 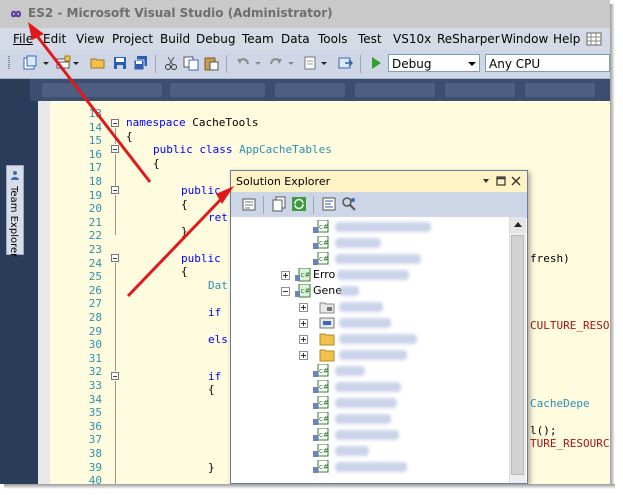 What do you see at coordinates (547, 63) in the screenshot?
I see `solution-platform-combo: Any CPU` at bounding box center [547, 63].